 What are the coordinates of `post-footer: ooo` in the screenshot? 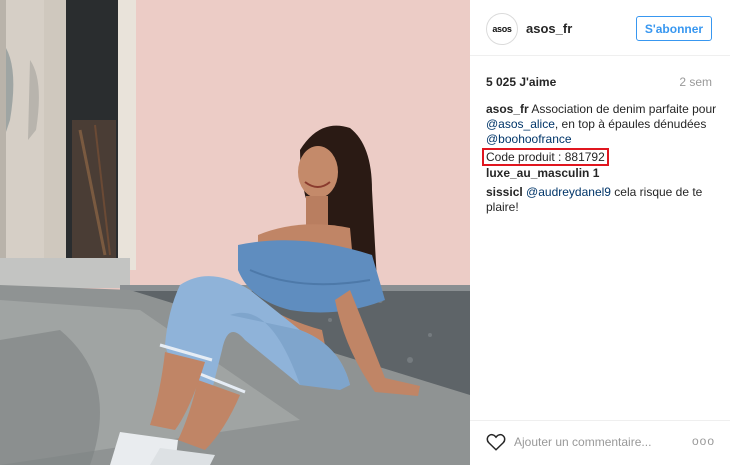 It's located at (600, 442).